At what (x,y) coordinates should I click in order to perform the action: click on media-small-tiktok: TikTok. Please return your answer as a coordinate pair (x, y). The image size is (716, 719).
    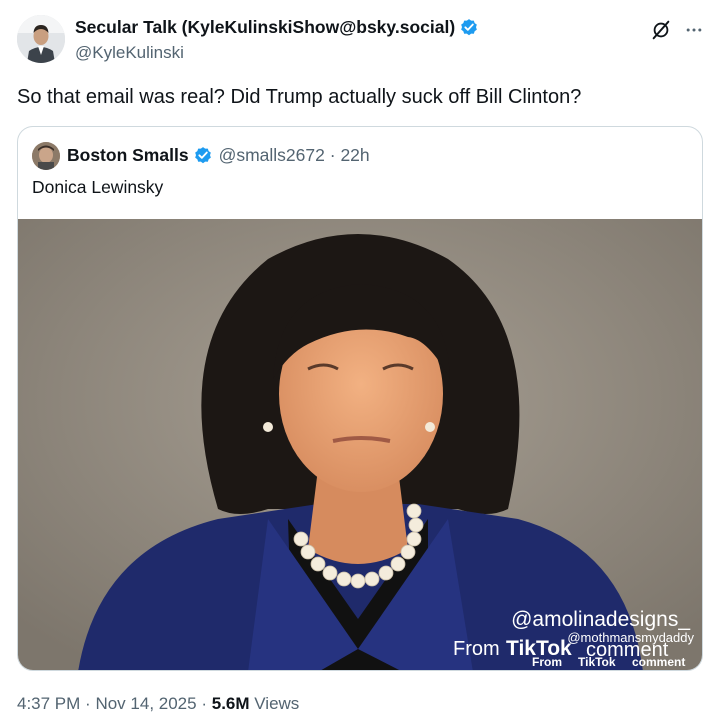
    Looking at the image, I should click on (597, 662).